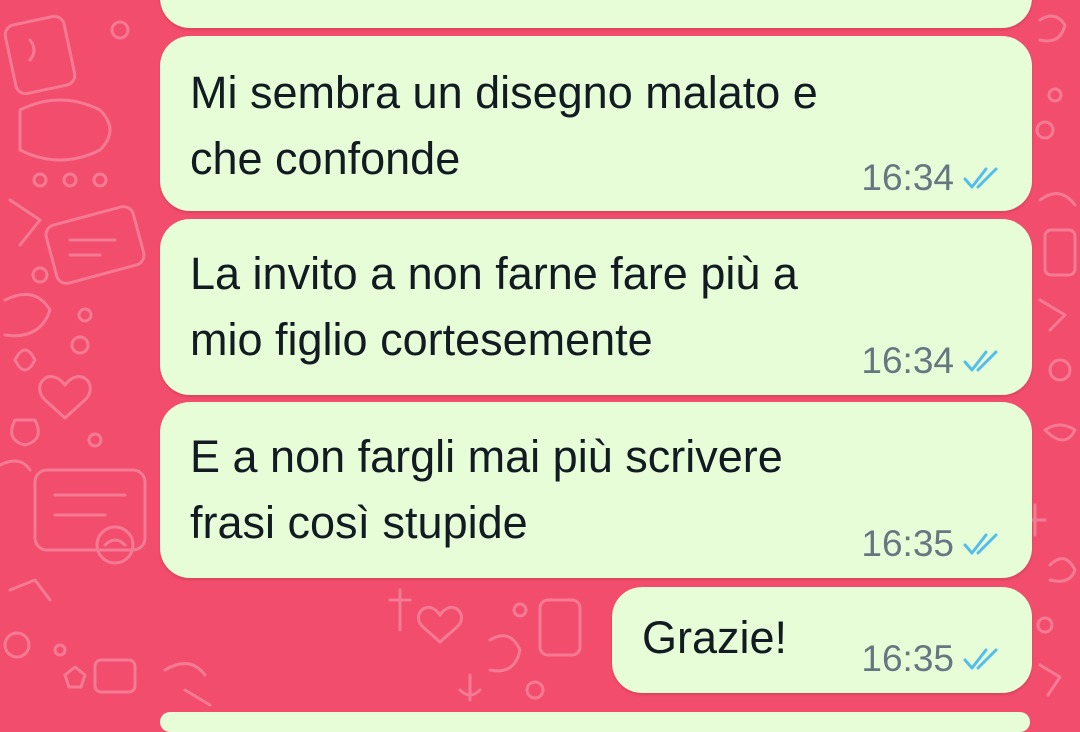  What do you see at coordinates (494, 273) in the screenshot?
I see `message-text-line: La invito a non farne fare più a` at bounding box center [494, 273].